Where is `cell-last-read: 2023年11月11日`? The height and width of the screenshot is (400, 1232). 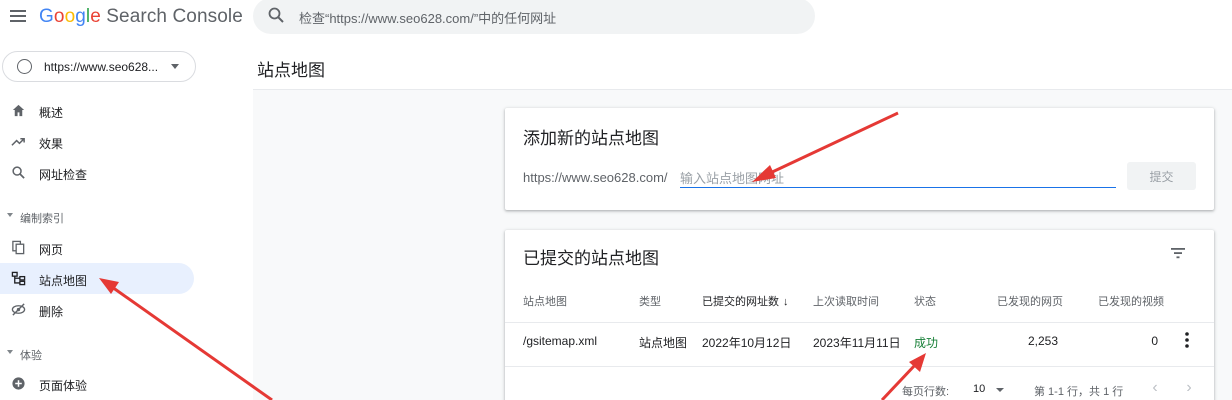 cell-last-read: 2023年11月11日 is located at coordinates (857, 343).